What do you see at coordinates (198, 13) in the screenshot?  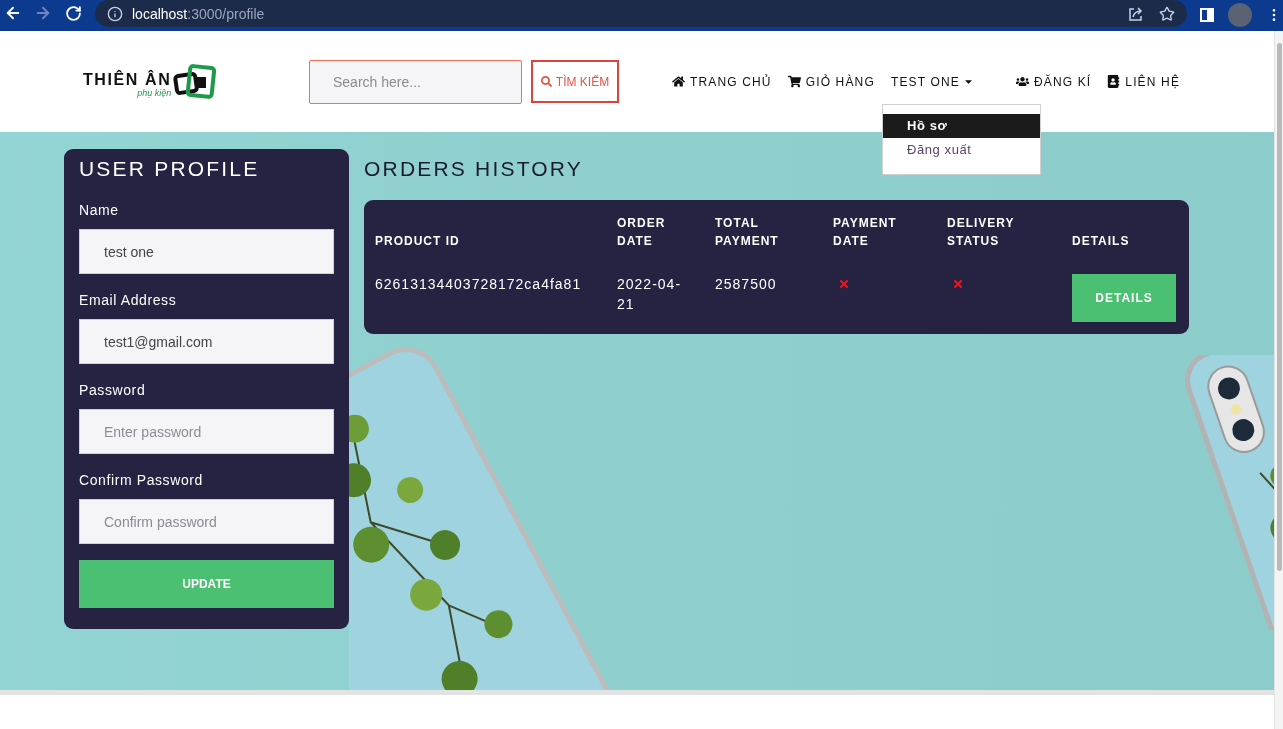 I see `url-text: localhost:3000/profile` at bounding box center [198, 13].